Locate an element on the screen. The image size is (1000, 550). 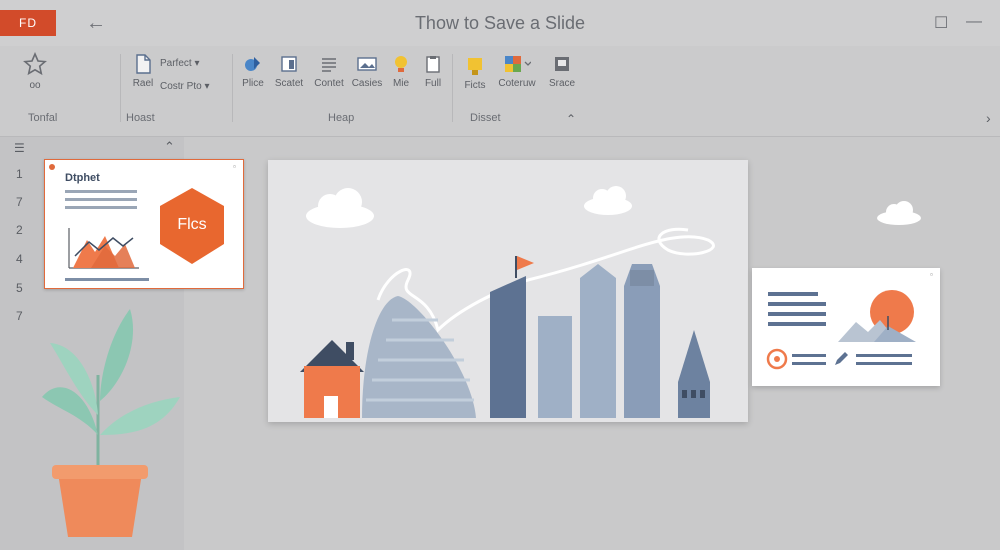
group-home: Hoast is located at coordinates (140, 118).